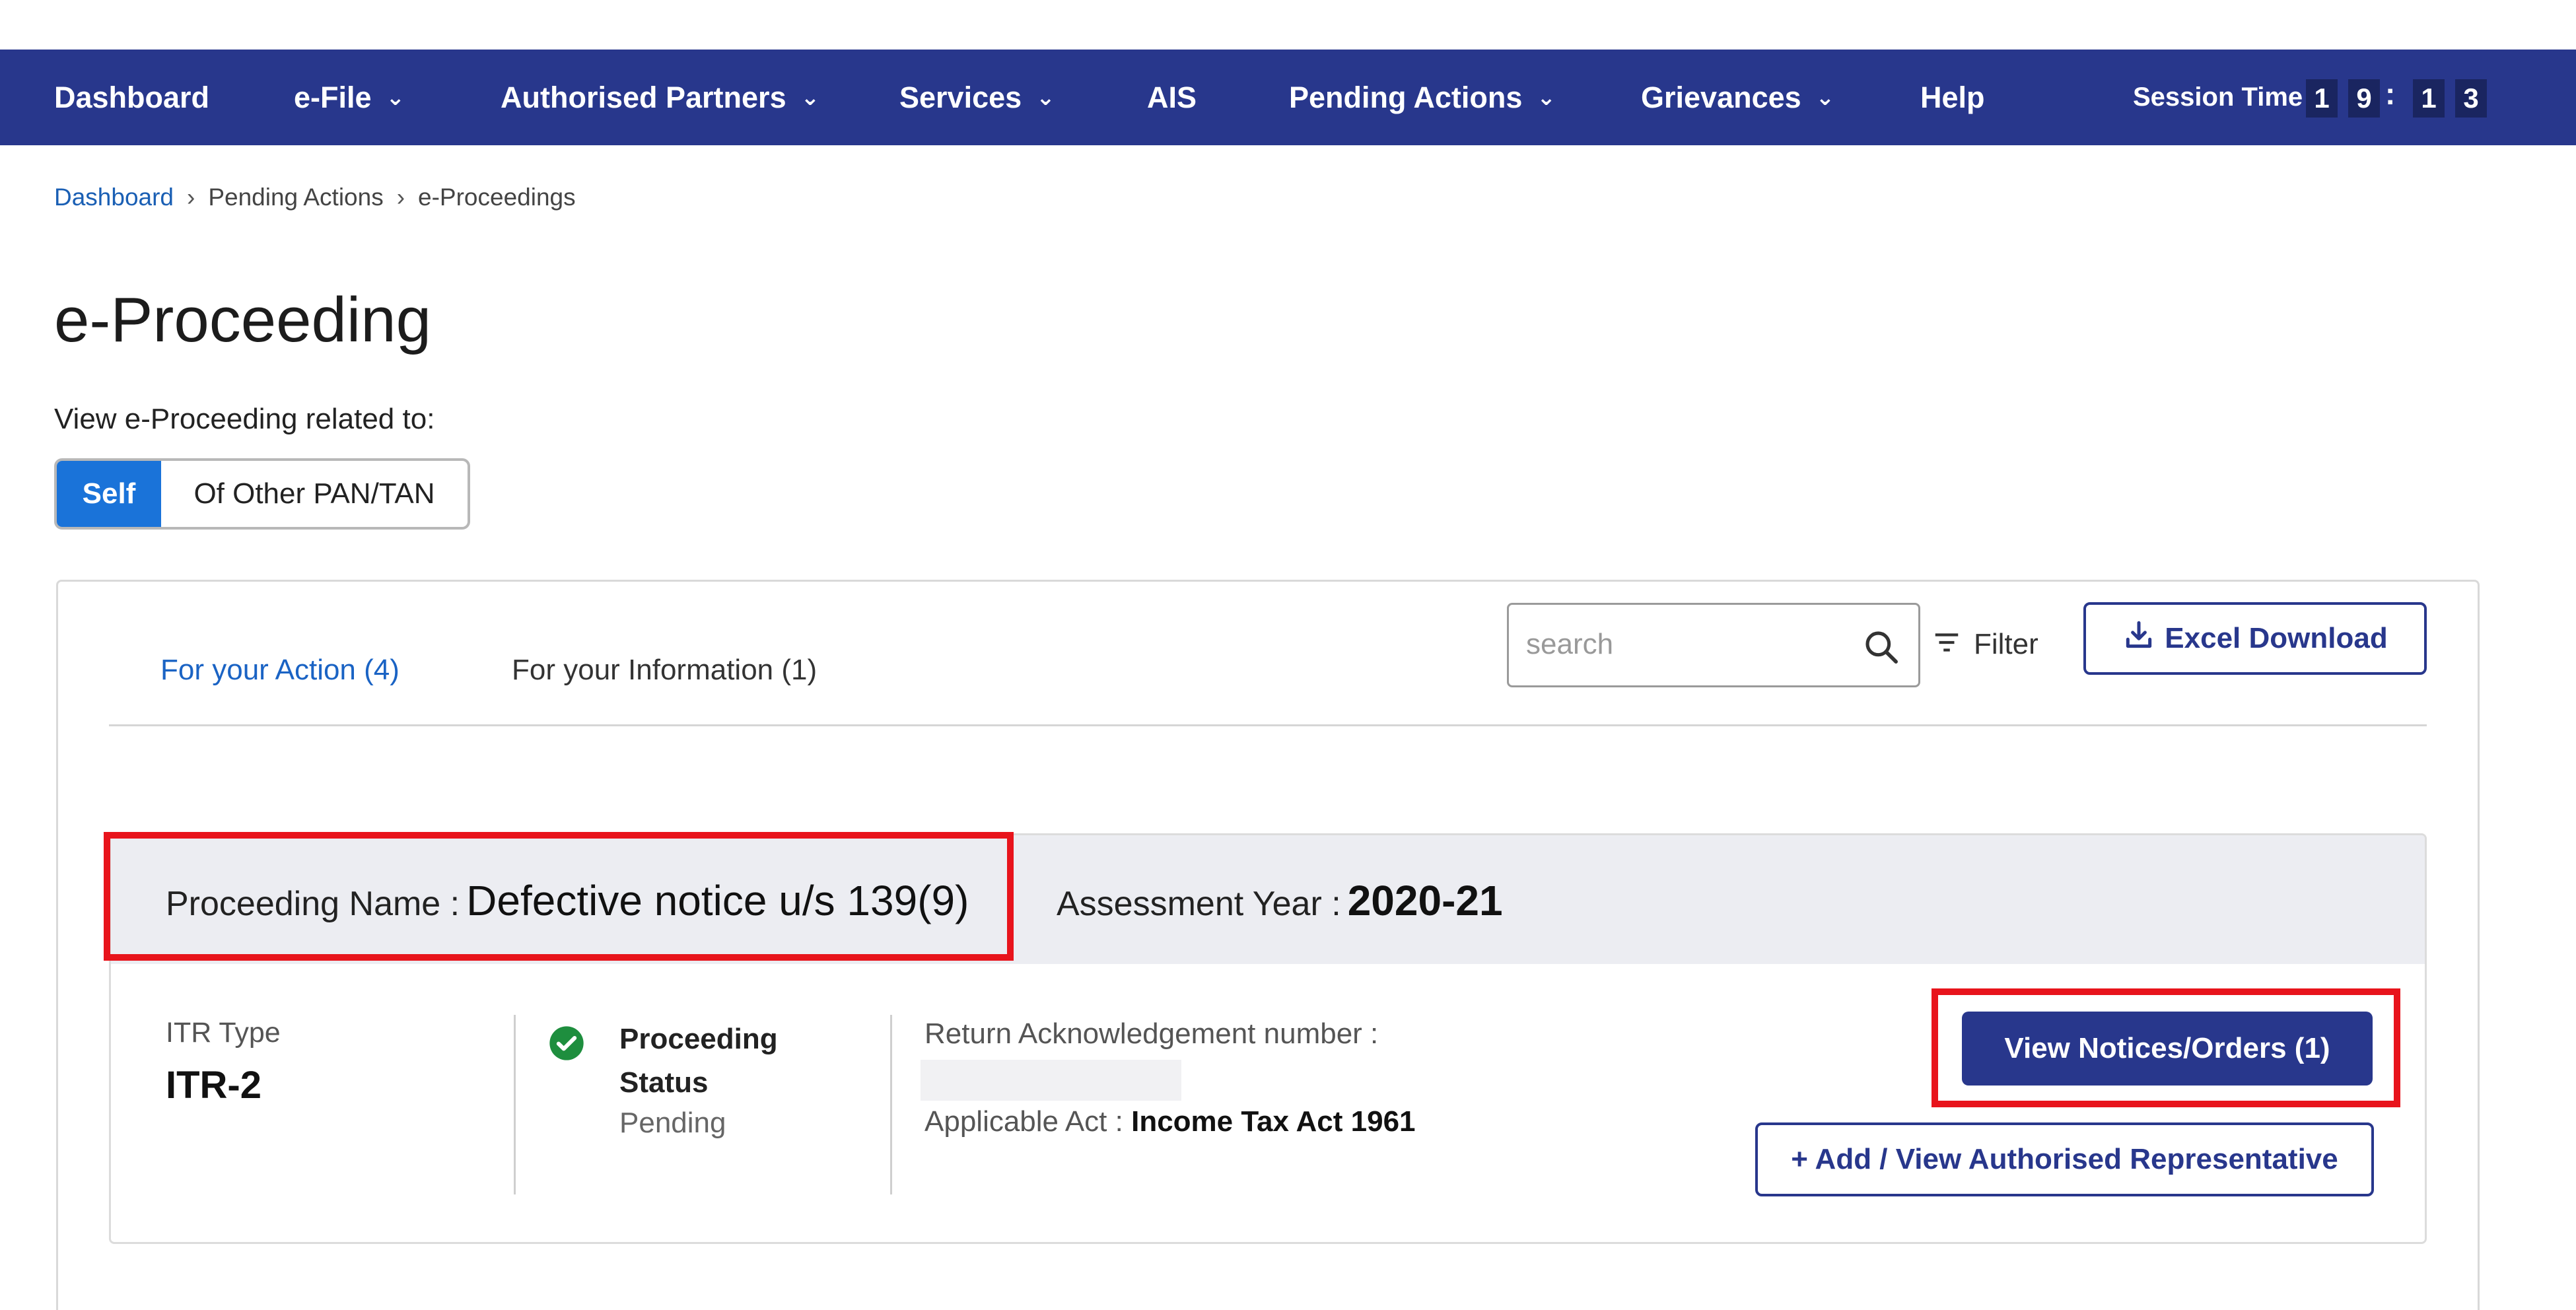 The width and height of the screenshot is (2576, 1310). I want to click on excel-download-button: Excel Download, so click(2255, 638).